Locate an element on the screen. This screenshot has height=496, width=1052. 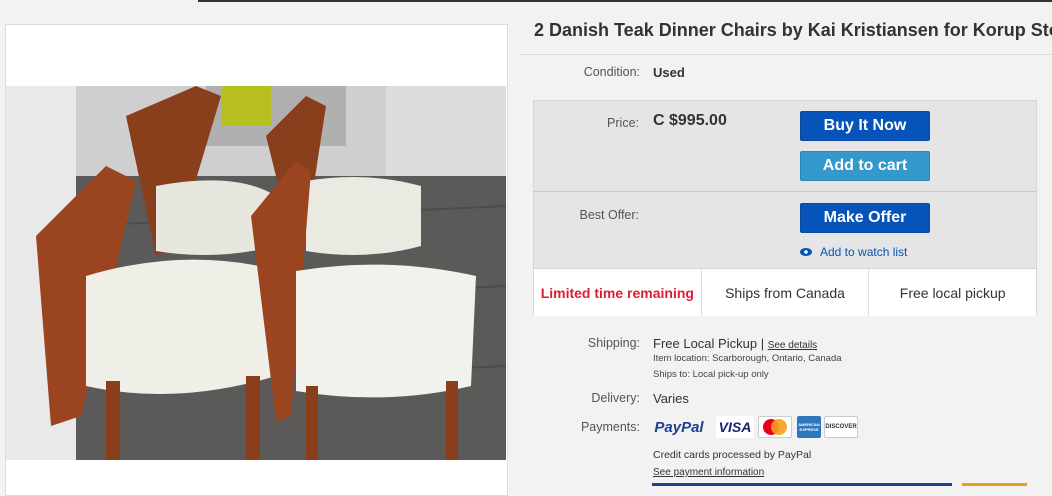
price-value: C $995.00 is located at coordinates (690, 120).